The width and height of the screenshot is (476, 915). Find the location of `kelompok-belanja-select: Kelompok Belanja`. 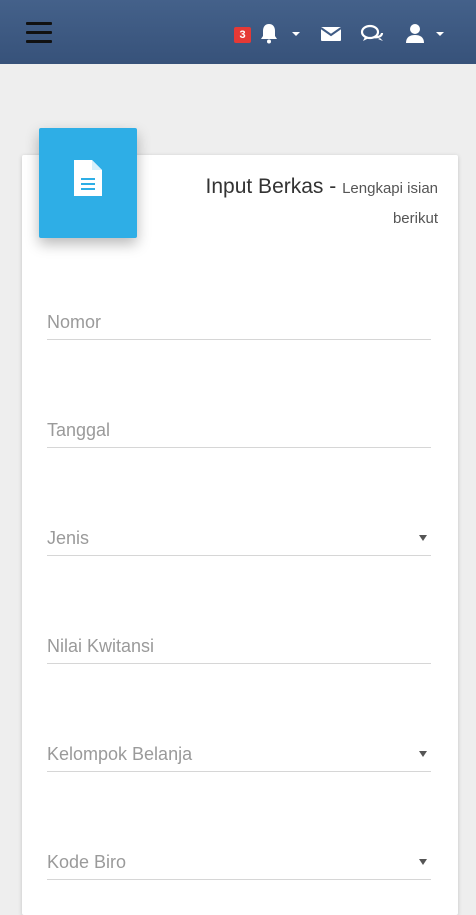

kelompok-belanja-select: Kelompok Belanja is located at coordinates (239, 755).